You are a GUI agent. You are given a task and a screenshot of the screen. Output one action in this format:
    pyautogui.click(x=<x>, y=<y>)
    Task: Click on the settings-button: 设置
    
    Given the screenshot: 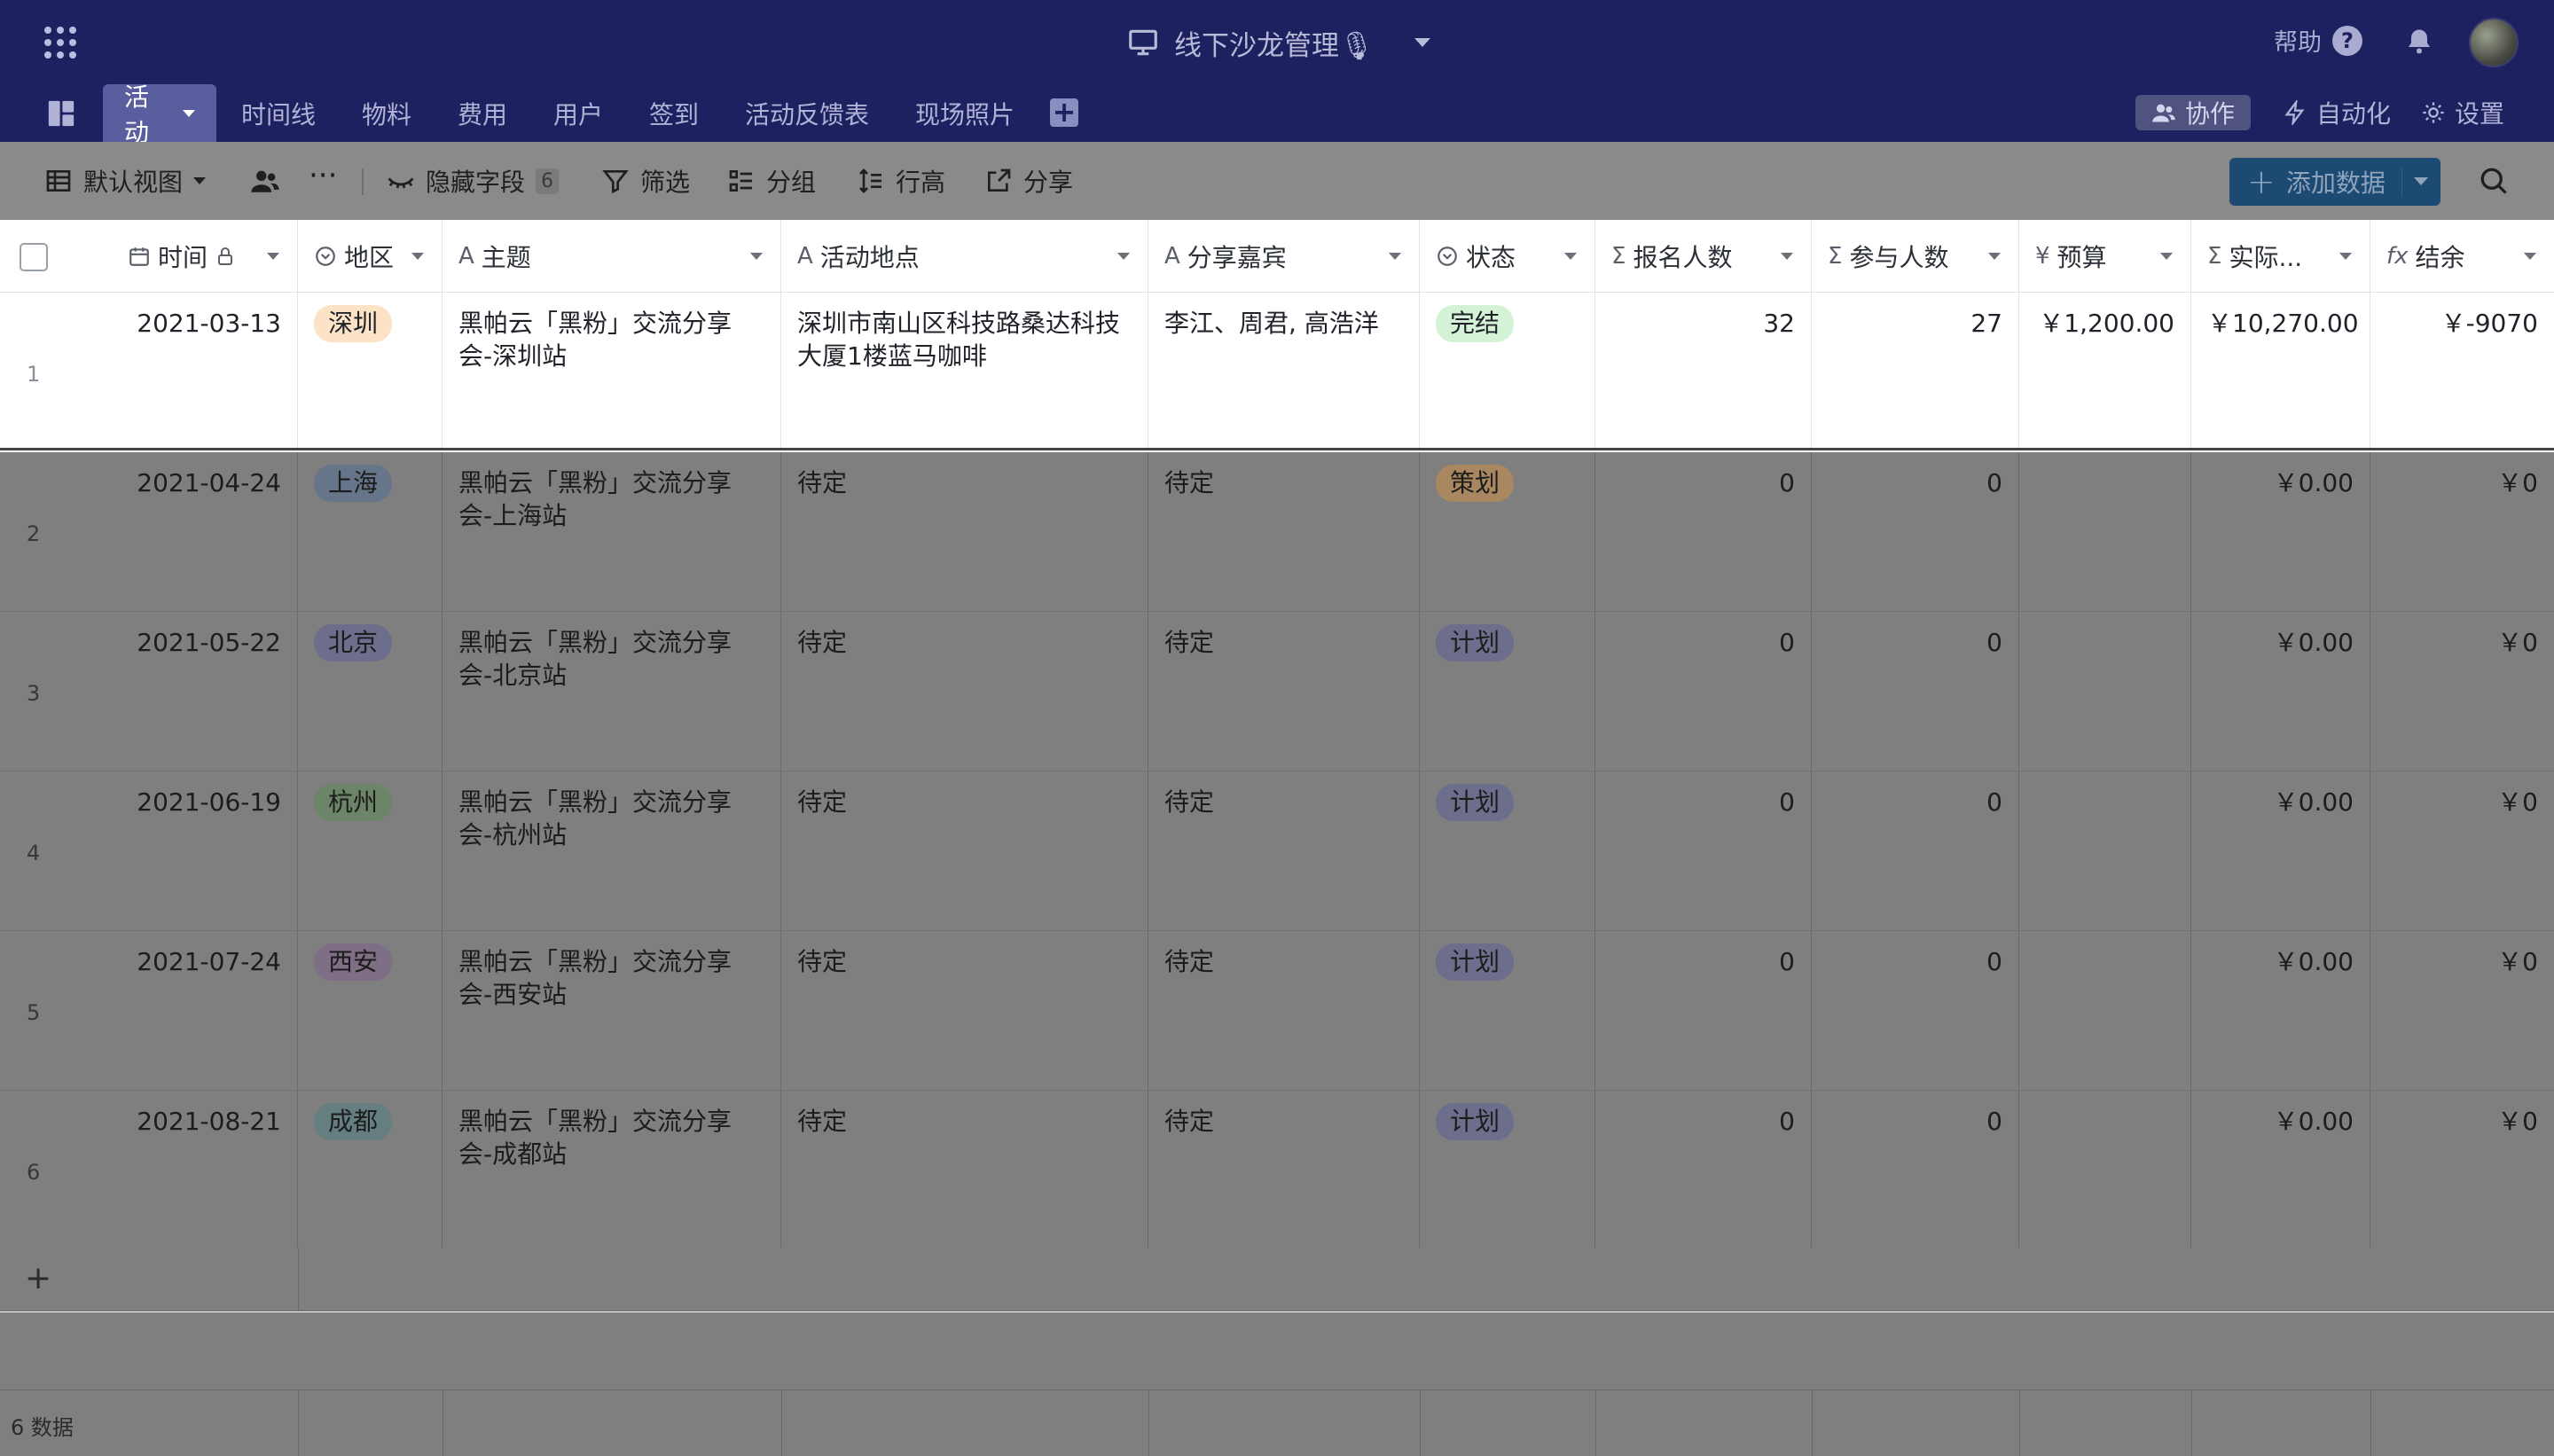 What is the action you would take?
    pyautogui.click(x=2462, y=112)
    